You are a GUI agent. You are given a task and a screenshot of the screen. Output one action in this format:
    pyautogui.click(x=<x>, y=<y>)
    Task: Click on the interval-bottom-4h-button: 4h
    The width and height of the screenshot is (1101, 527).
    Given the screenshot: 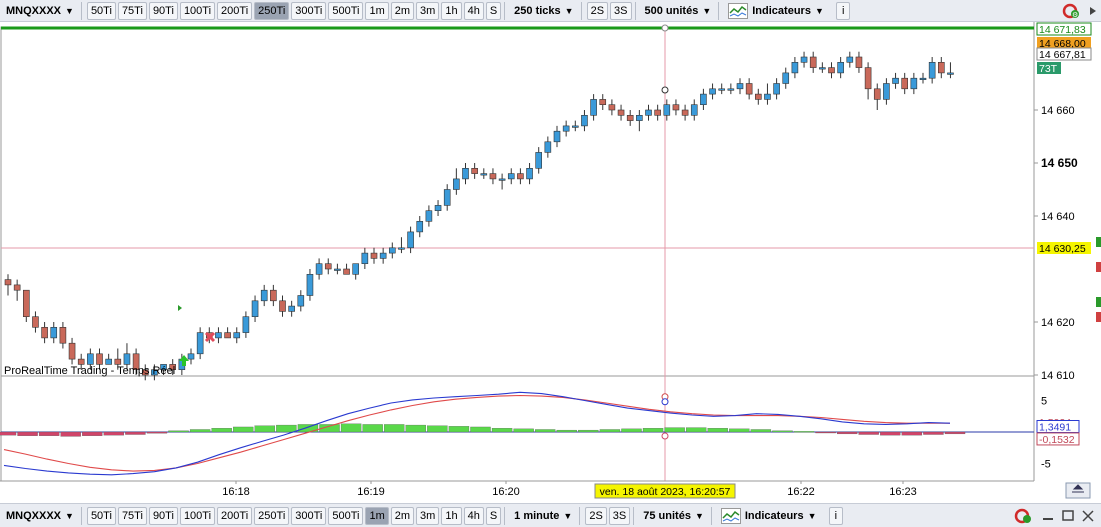 What is the action you would take?
    pyautogui.click(x=473, y=515)
    